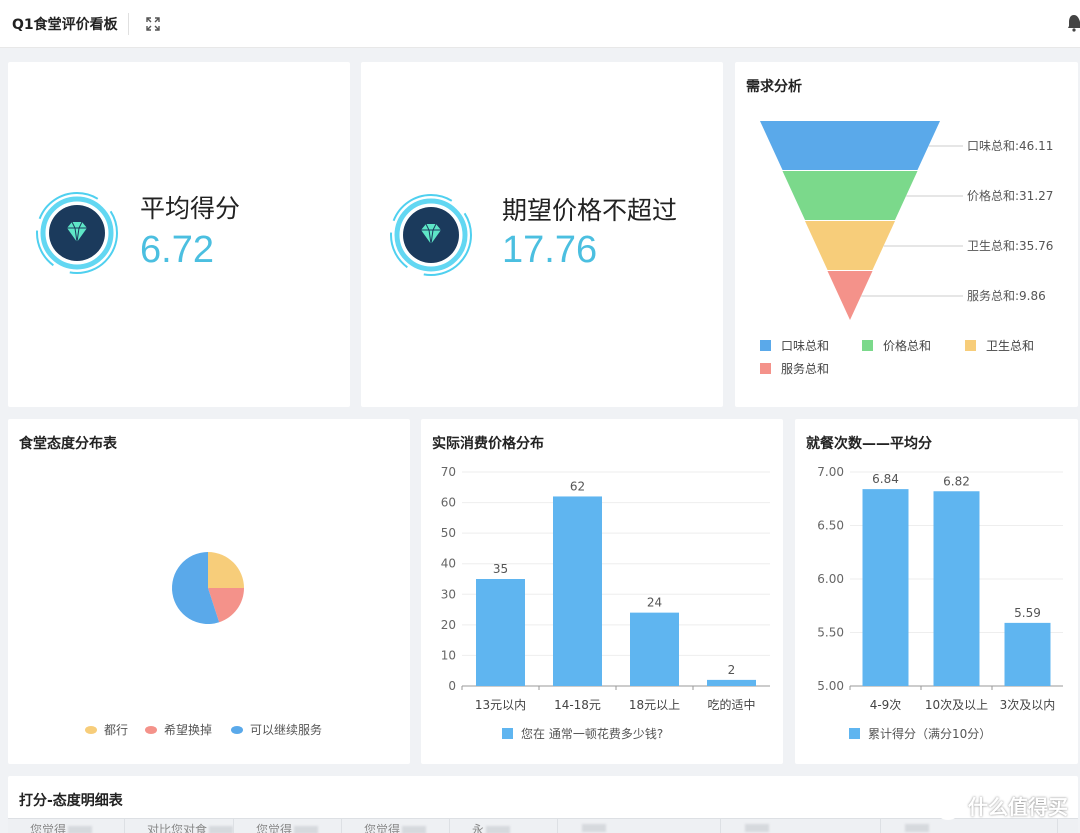 Image resolution: width=1080 pixels, height=833 pixels. Describe the element at coordinates (550, 250) in the screenshot. I see `kpi-value: 17.76` at that location.